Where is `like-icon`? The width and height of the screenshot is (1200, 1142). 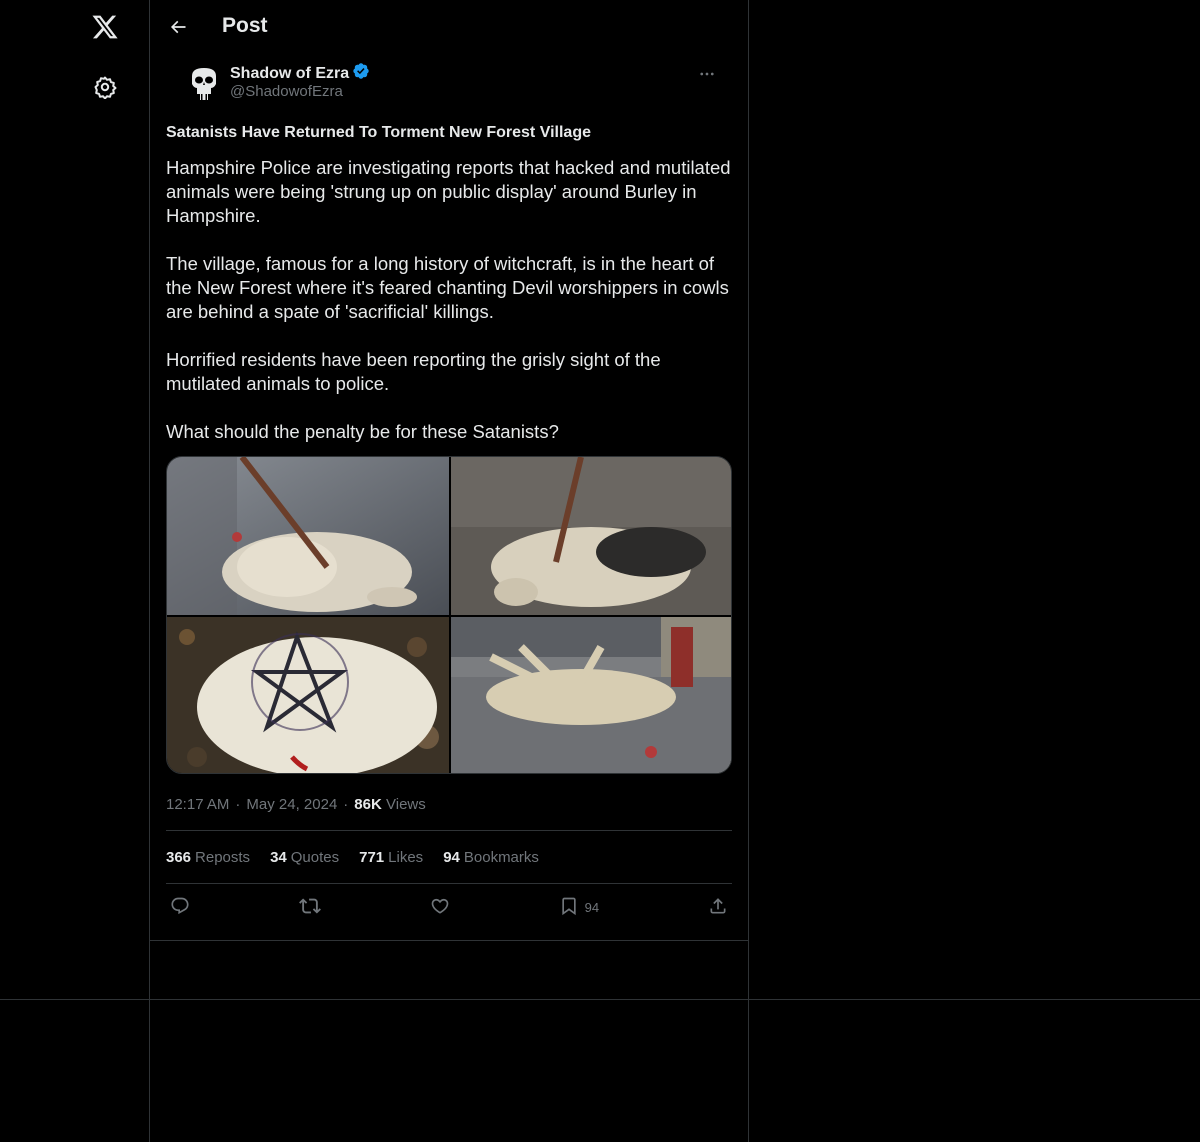 like-icon is located at coordinates (440, 907).